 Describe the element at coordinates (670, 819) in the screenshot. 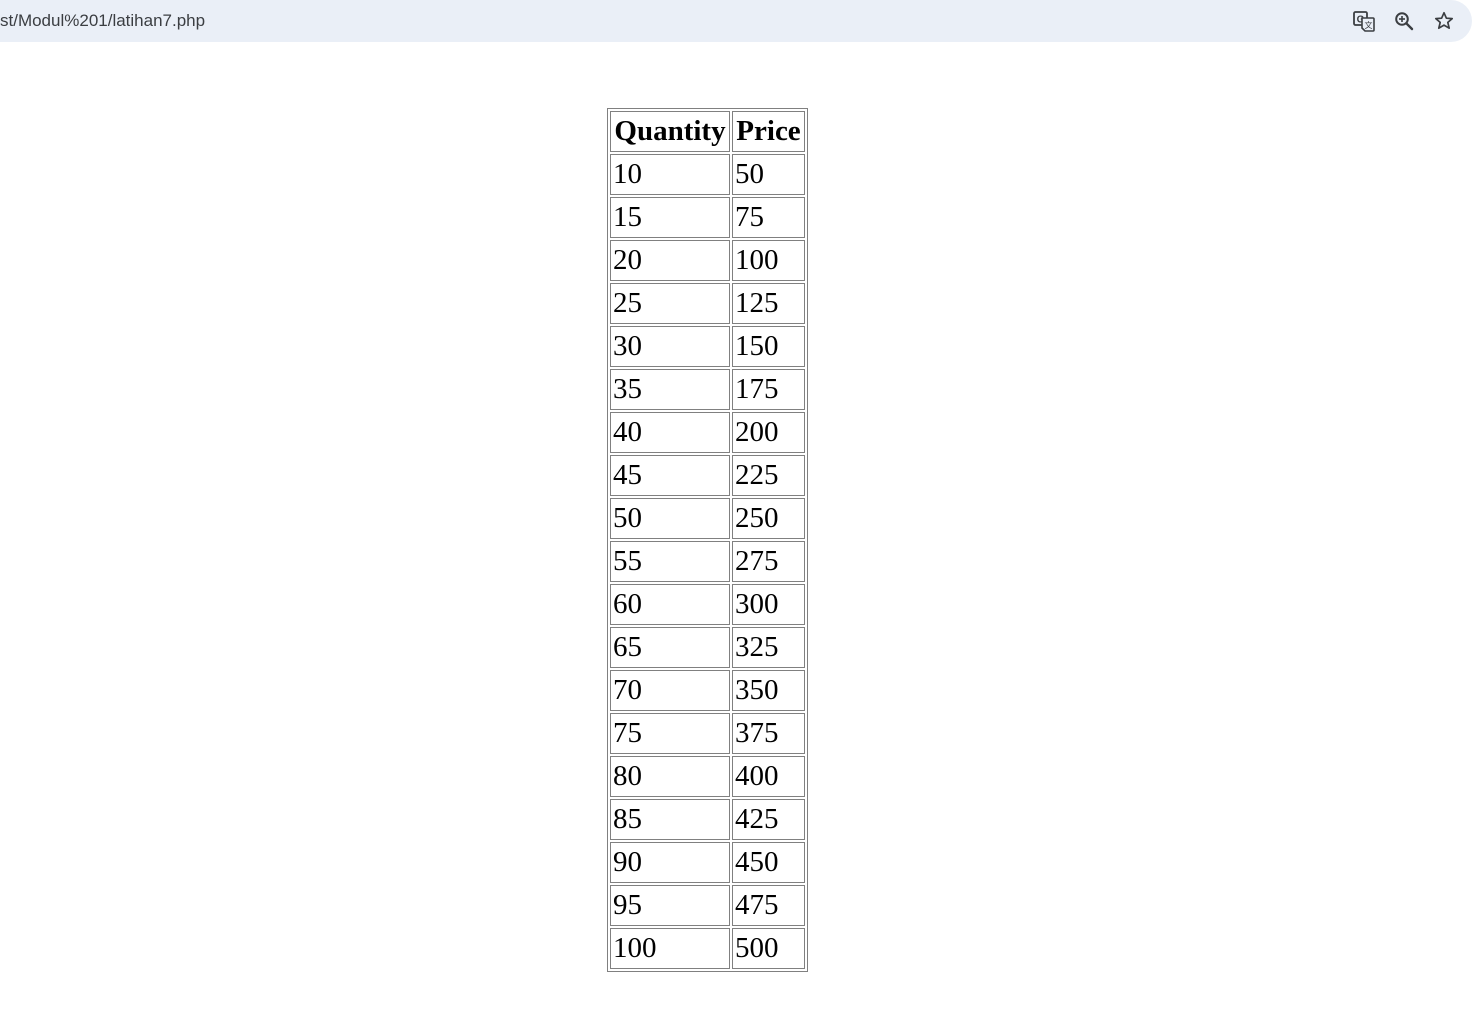

I see `quantity-cell: 85` at that location.